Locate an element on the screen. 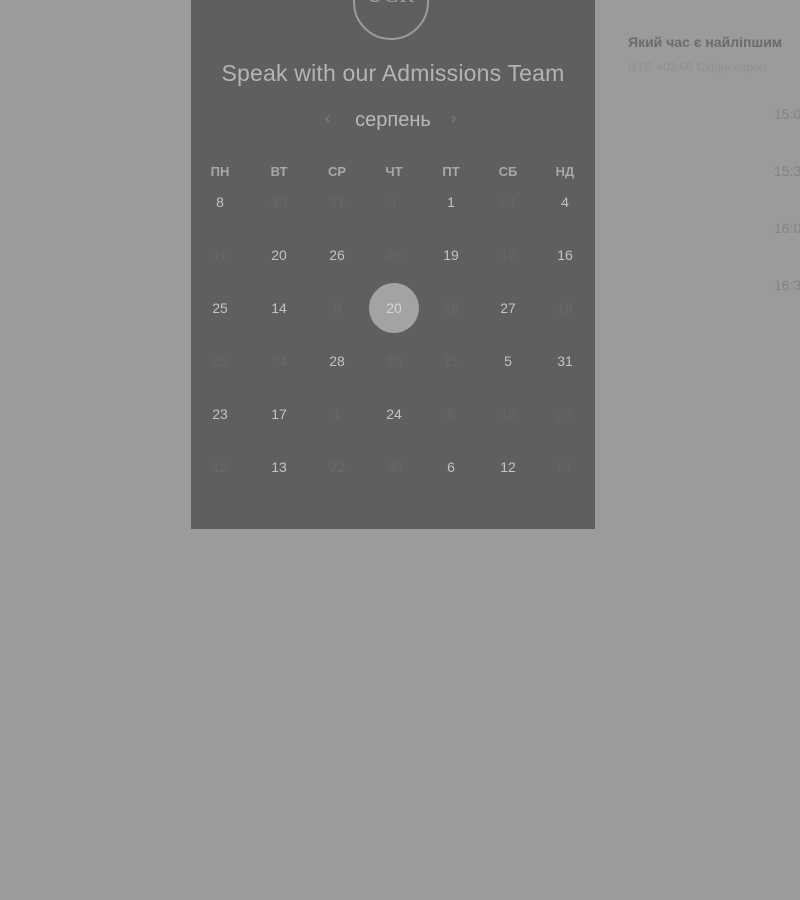 The width and height of the screenshot is (800, 900). time-slot: 16:3 is located at coordinates (787, 285).